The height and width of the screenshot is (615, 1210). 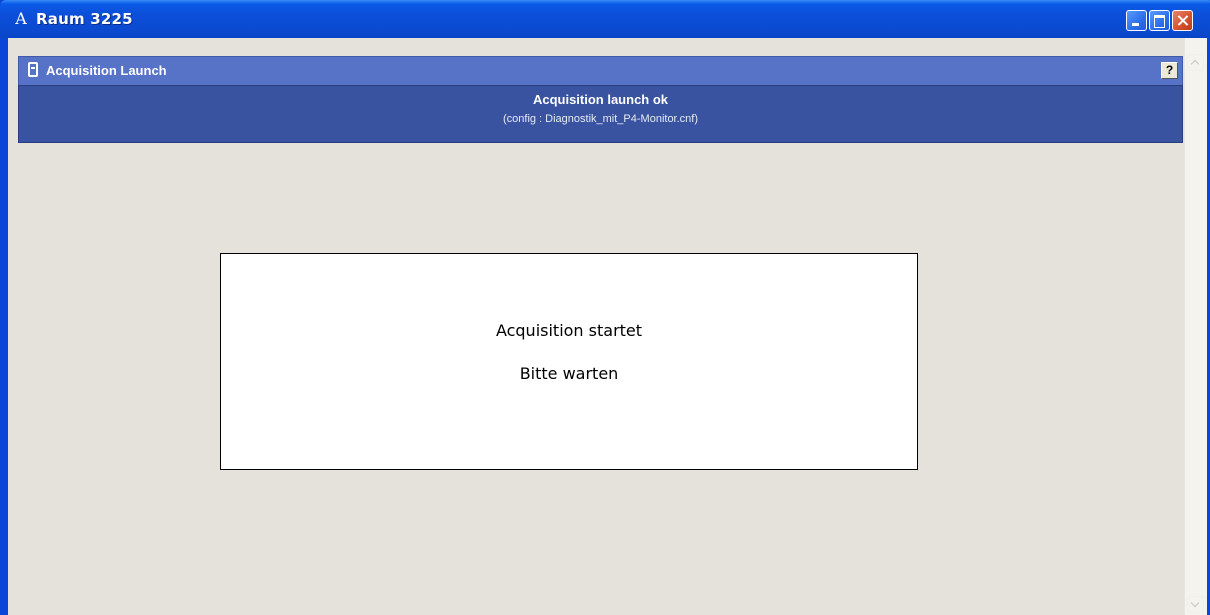 I want to click on status-config: (config : Diagnostik_mit_P4-Monitor.cnf), so click(x=600, y=119).